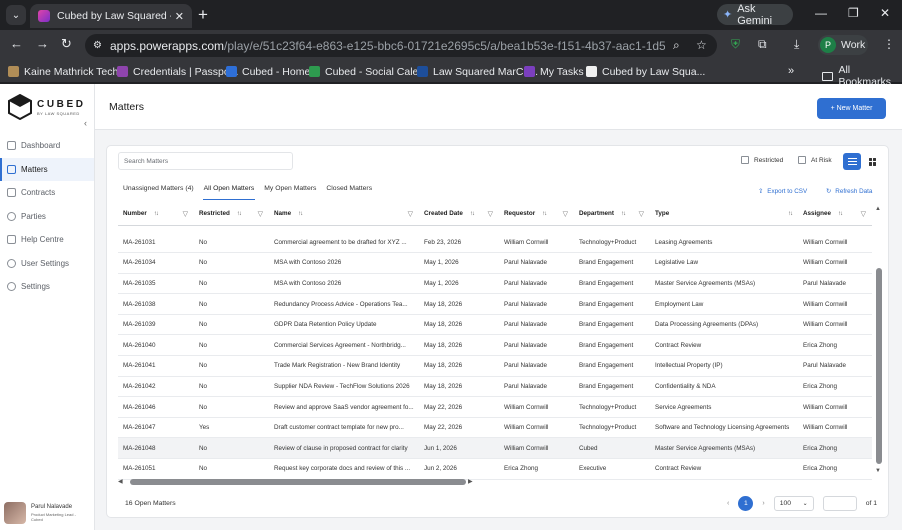 The image size is (902, 530). I want to click on column-header-assignee: Assignee ↑↓ ▽, so click(835, 214).